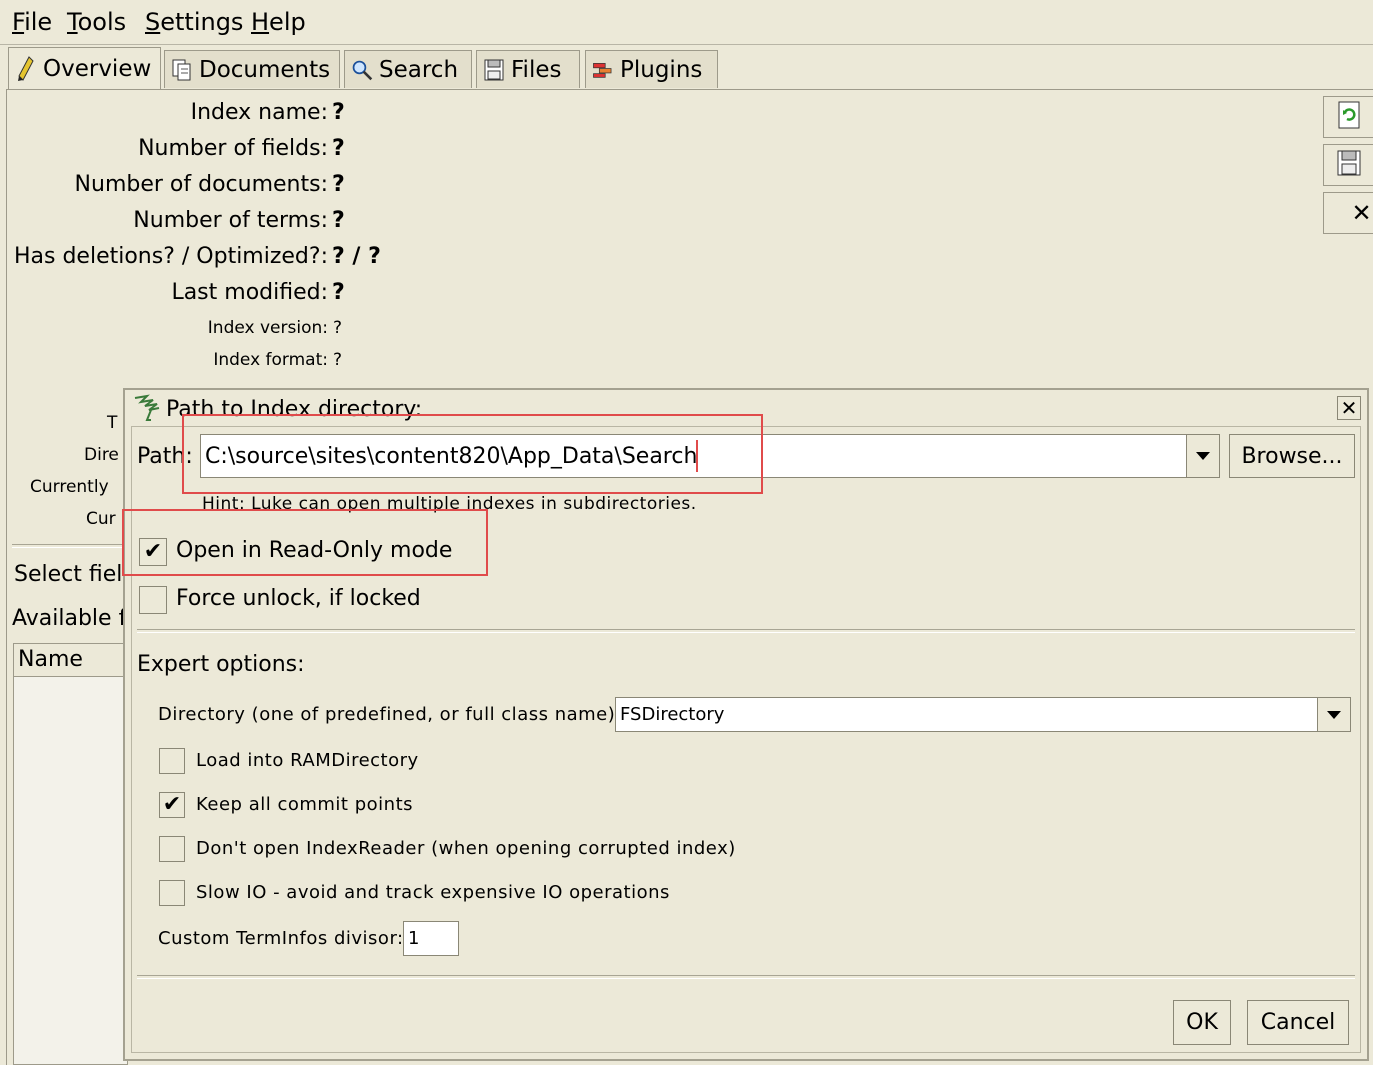 The image size is (1373, 1065). Describe the element at coordinates (249, 292) in the screenshot. I see `last-modified-label: Last modified:` at that location.